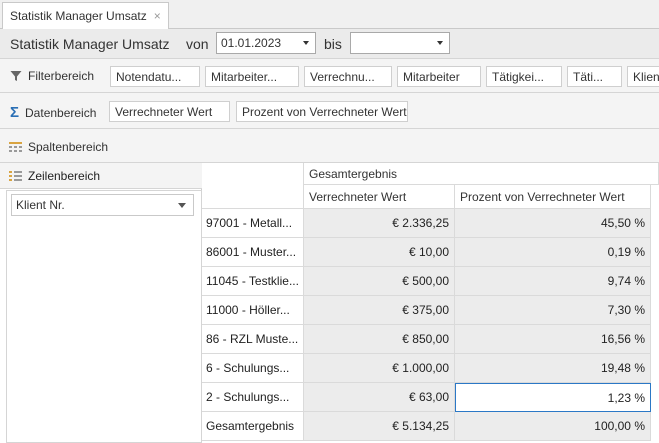 Image resolution: width=659 pixels, height=443 pixels. What do you see at coordinates (553, 281) in the screenshot?
I see `percent-cell: 9,74 %` at bounding box center [553, 281].